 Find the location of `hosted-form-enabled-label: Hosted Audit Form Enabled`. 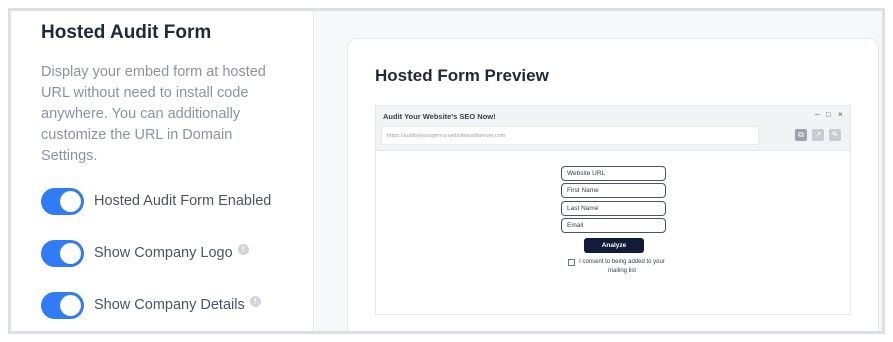

hosted-form-enabled-label: Hosted Audit Form Enabled is located at coordinates (183, 201).